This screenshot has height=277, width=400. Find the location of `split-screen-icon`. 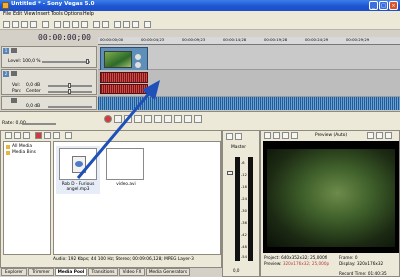

split-screen-icon is located at coordinates (294, 135).